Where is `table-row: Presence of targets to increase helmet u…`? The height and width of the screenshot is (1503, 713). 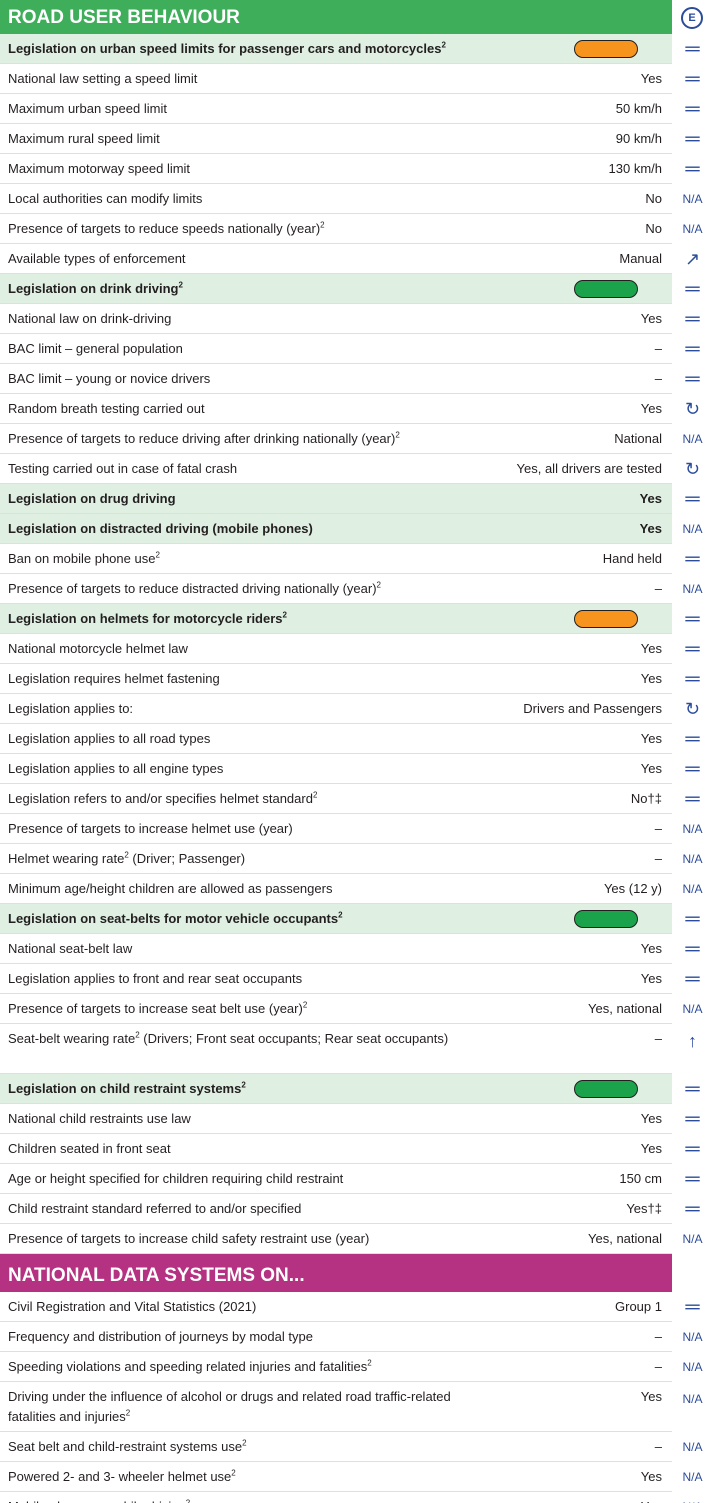
table-row: Presence of targets to increase helmet u… is located at coordinates (351, 829).